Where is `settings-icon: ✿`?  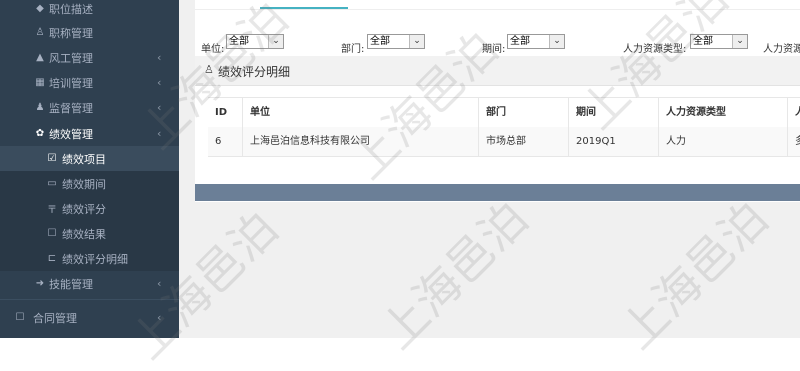
settings-icon: ✿ is located at coordinates (40, 133).